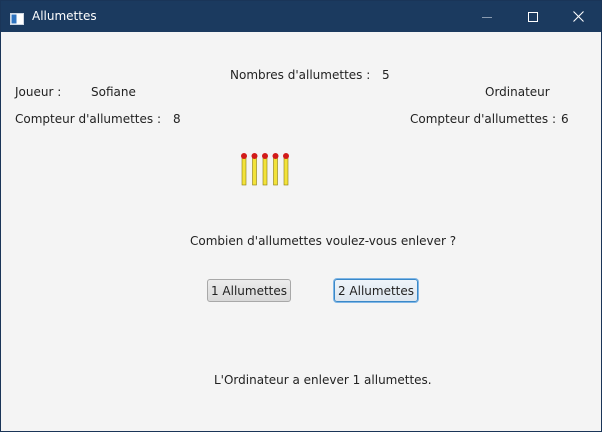  Describe the element at coordinates (177, 119) in the screenshot. I see `joueur-counter-value: 8` at that location.